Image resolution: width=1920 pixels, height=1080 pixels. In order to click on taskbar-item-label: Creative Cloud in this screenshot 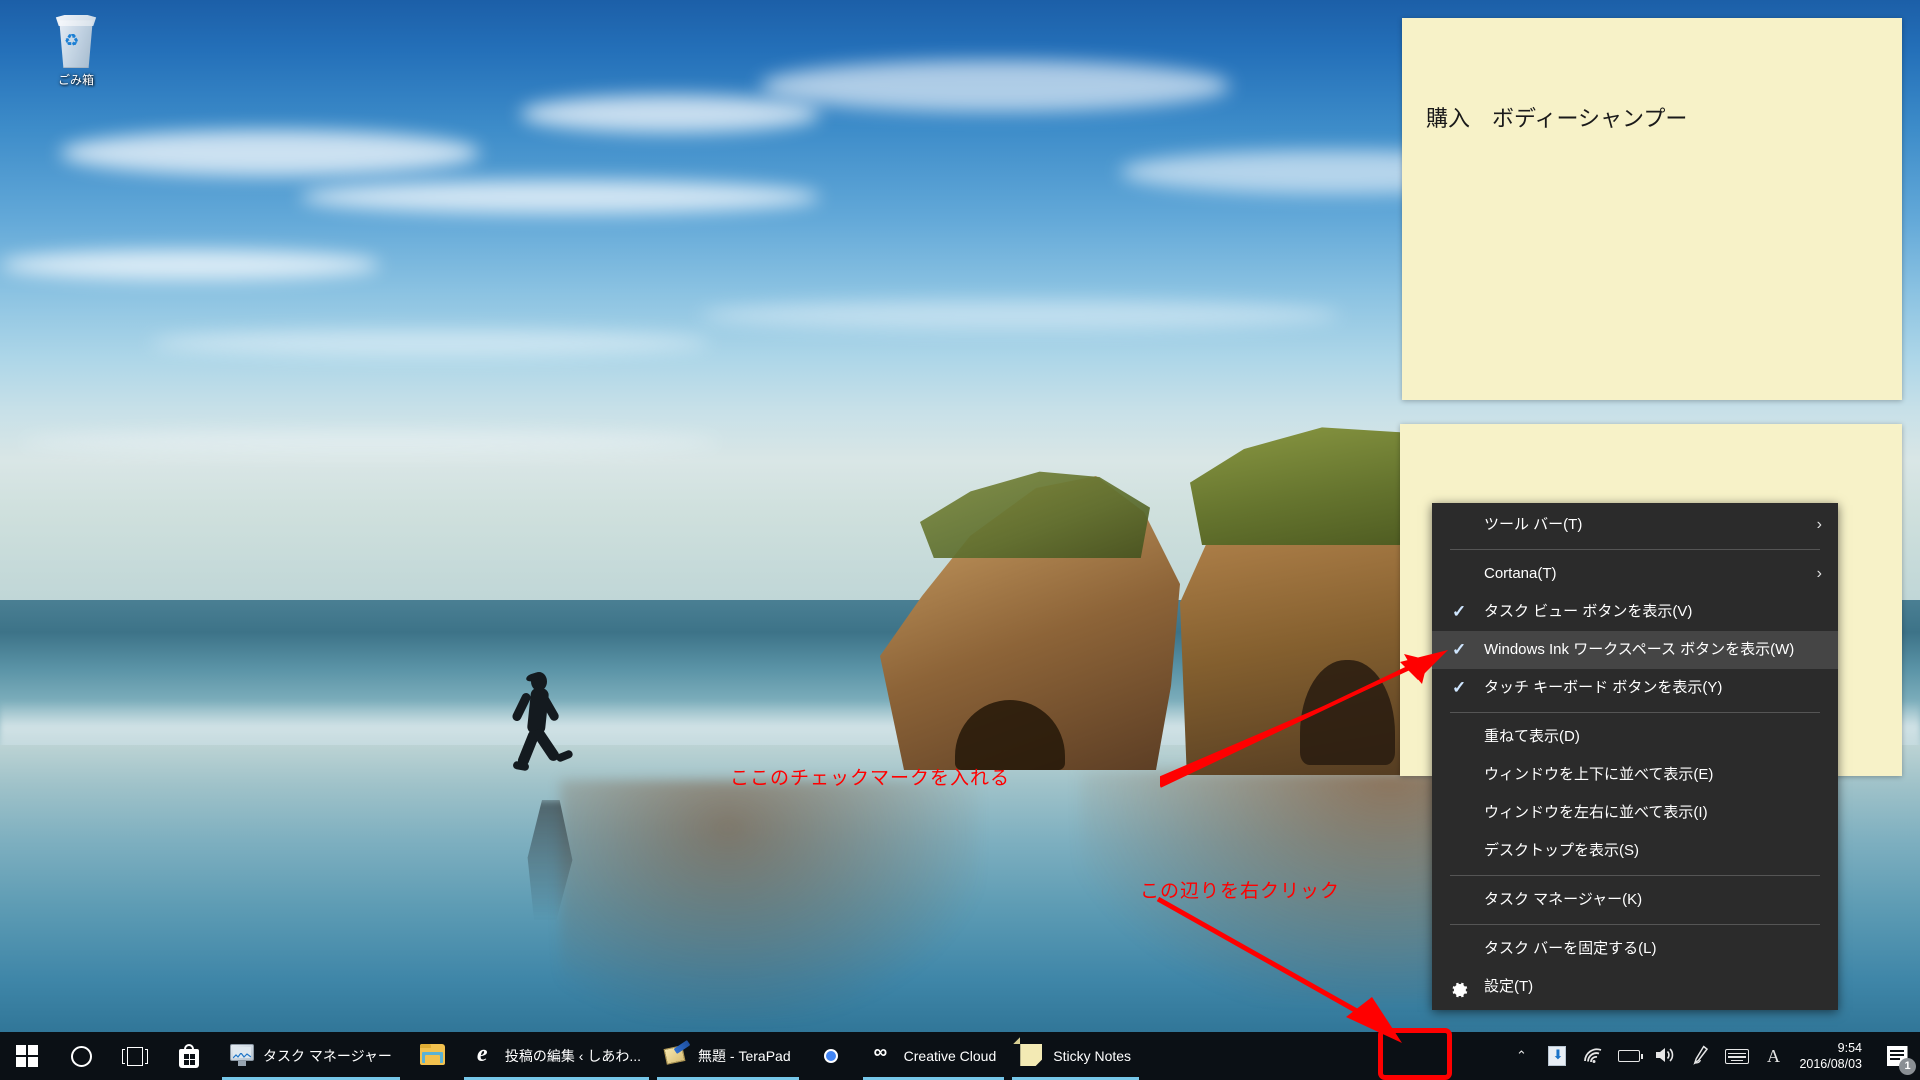, I will do `click(950, 1056)`.